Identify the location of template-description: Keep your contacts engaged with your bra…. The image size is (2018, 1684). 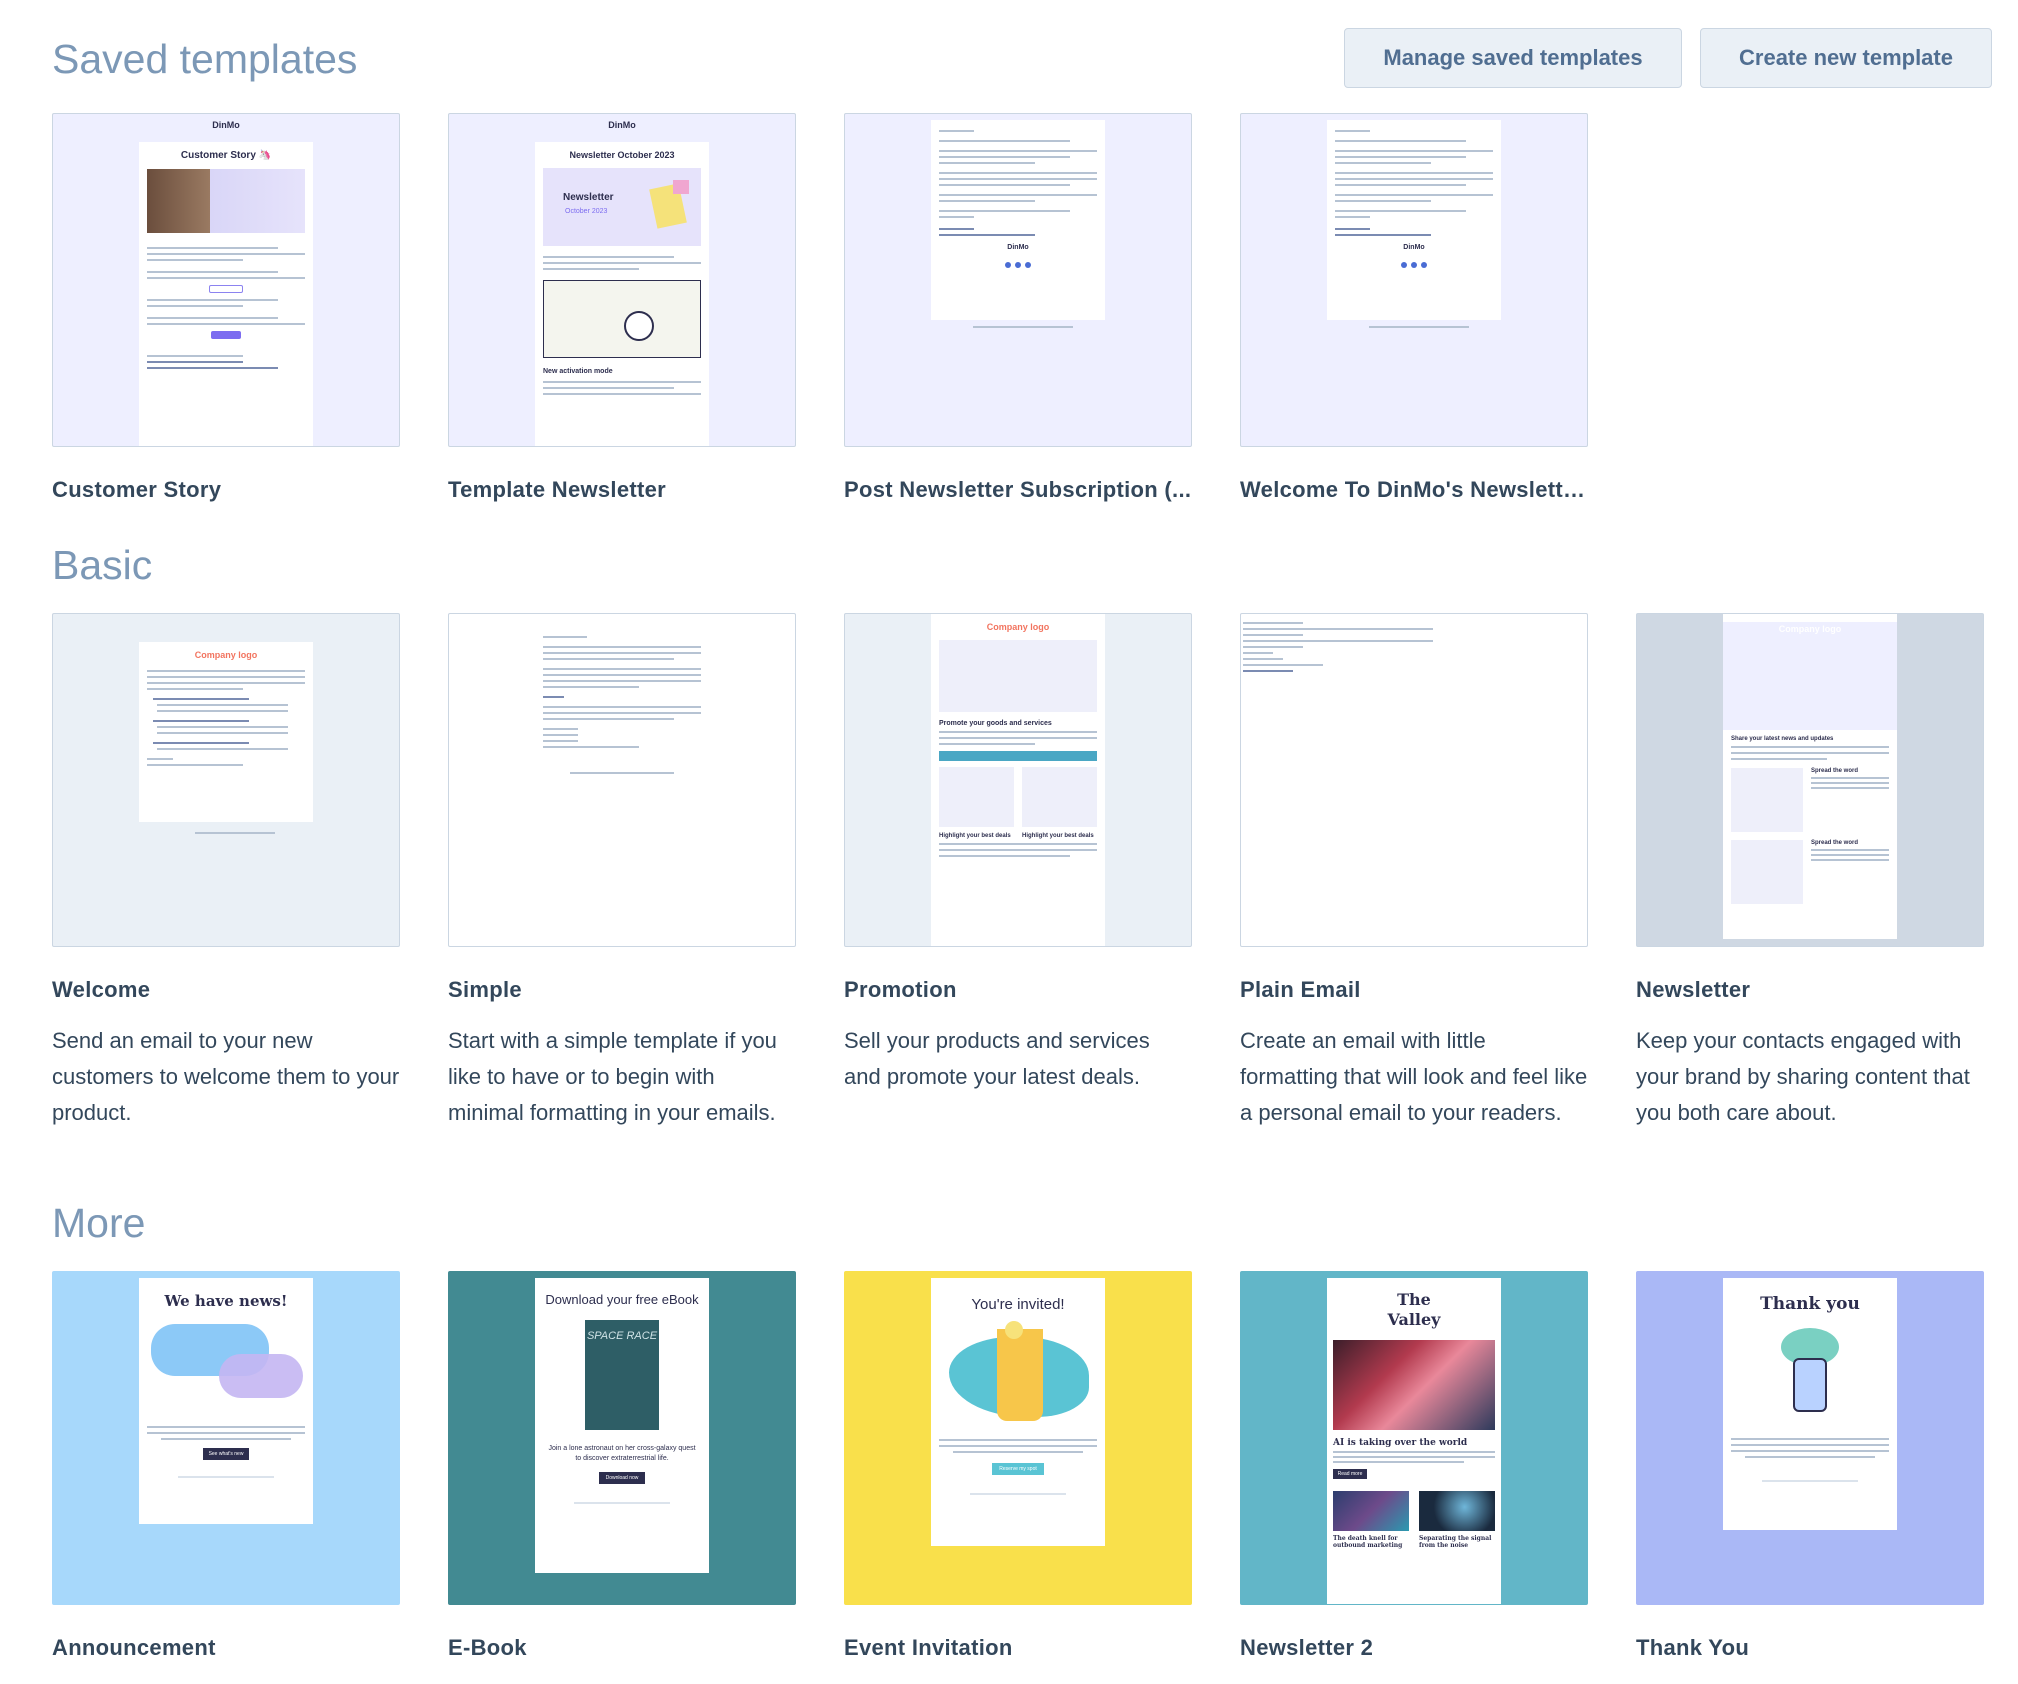
(1803, 1076).